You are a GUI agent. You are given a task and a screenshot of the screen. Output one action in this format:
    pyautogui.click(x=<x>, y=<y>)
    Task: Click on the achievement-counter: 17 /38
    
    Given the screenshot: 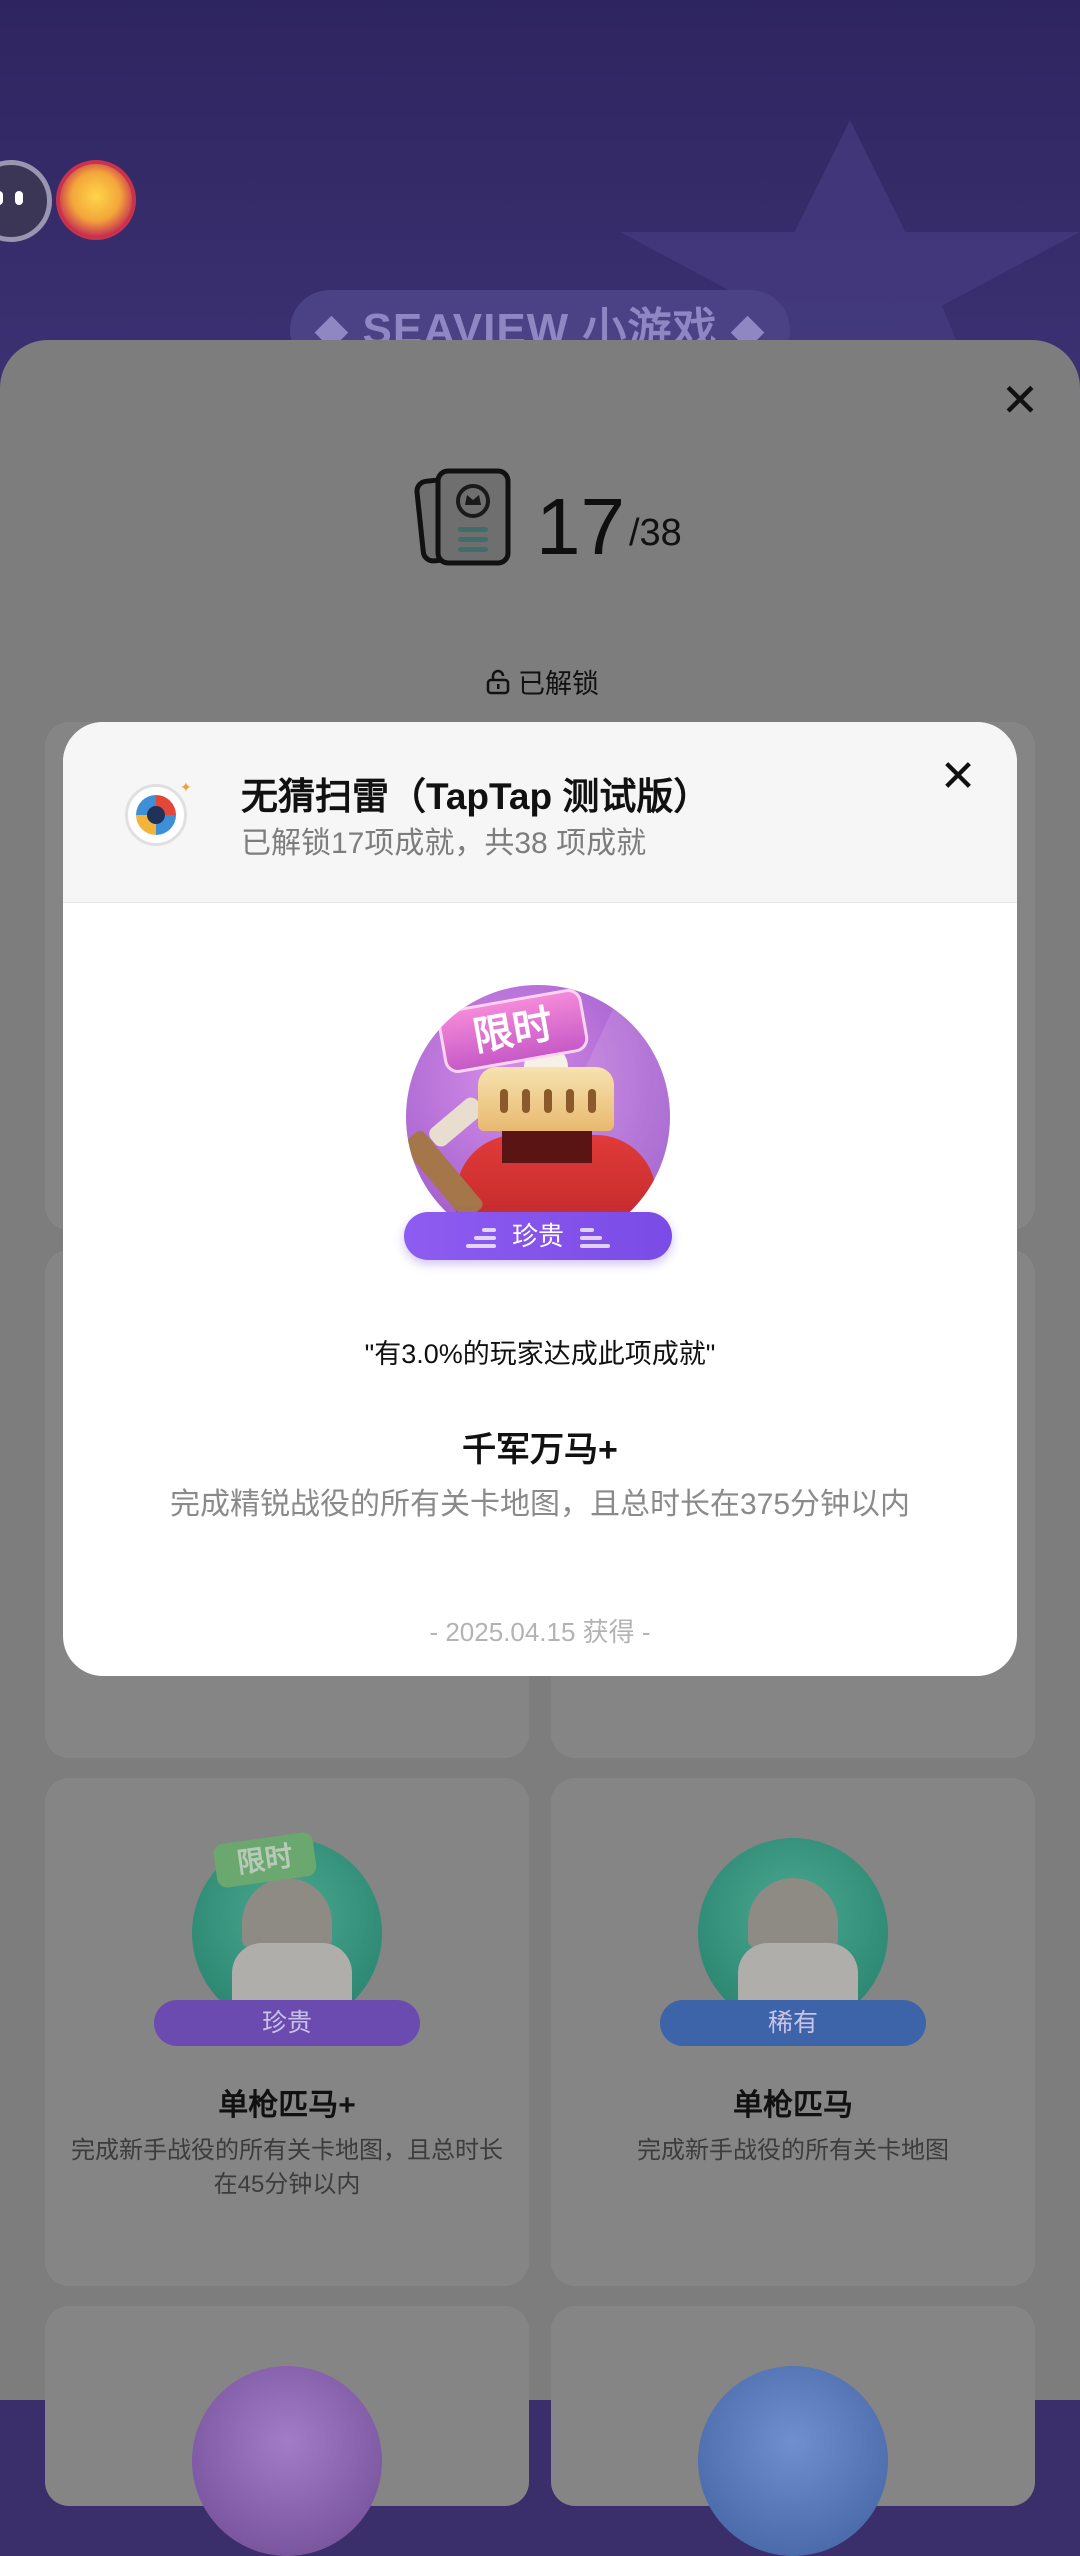 What is the action you would take?
    pyautogui.click(x=547, y=520)
    